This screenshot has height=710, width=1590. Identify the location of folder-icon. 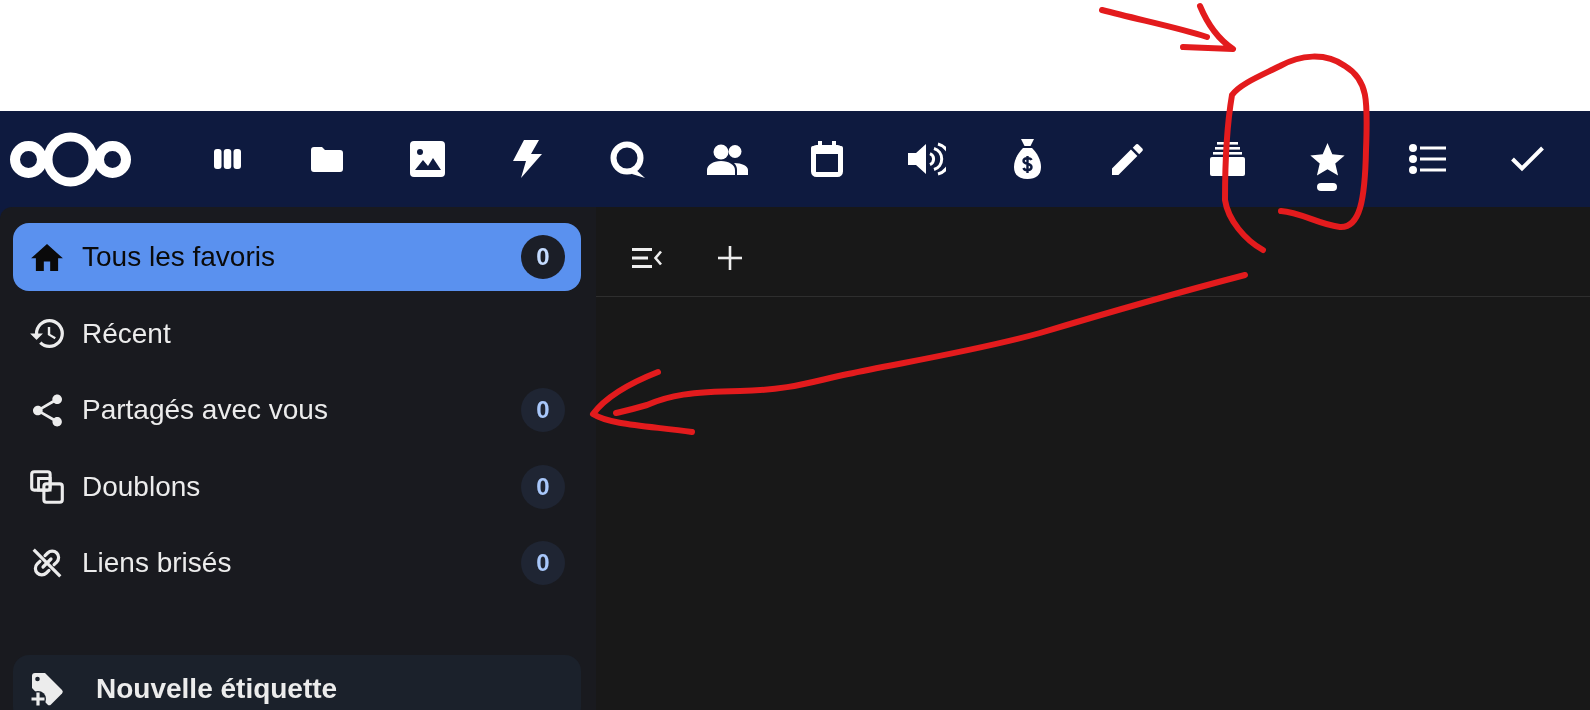
(327, 159).